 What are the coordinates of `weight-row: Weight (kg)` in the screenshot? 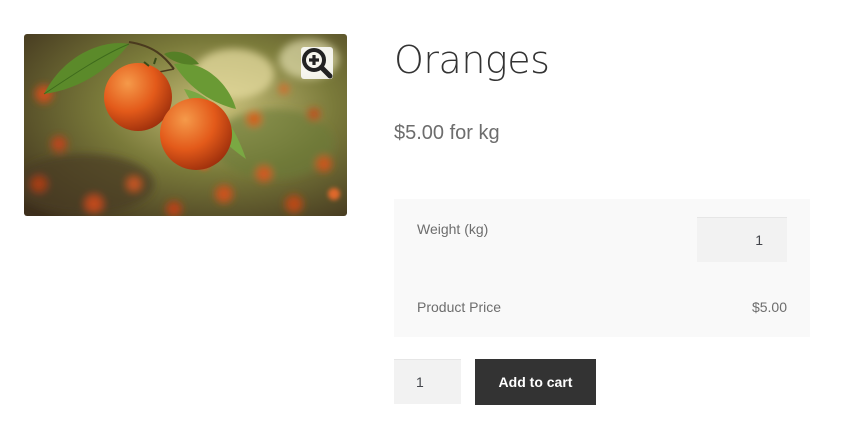 It's located at (602, 239).